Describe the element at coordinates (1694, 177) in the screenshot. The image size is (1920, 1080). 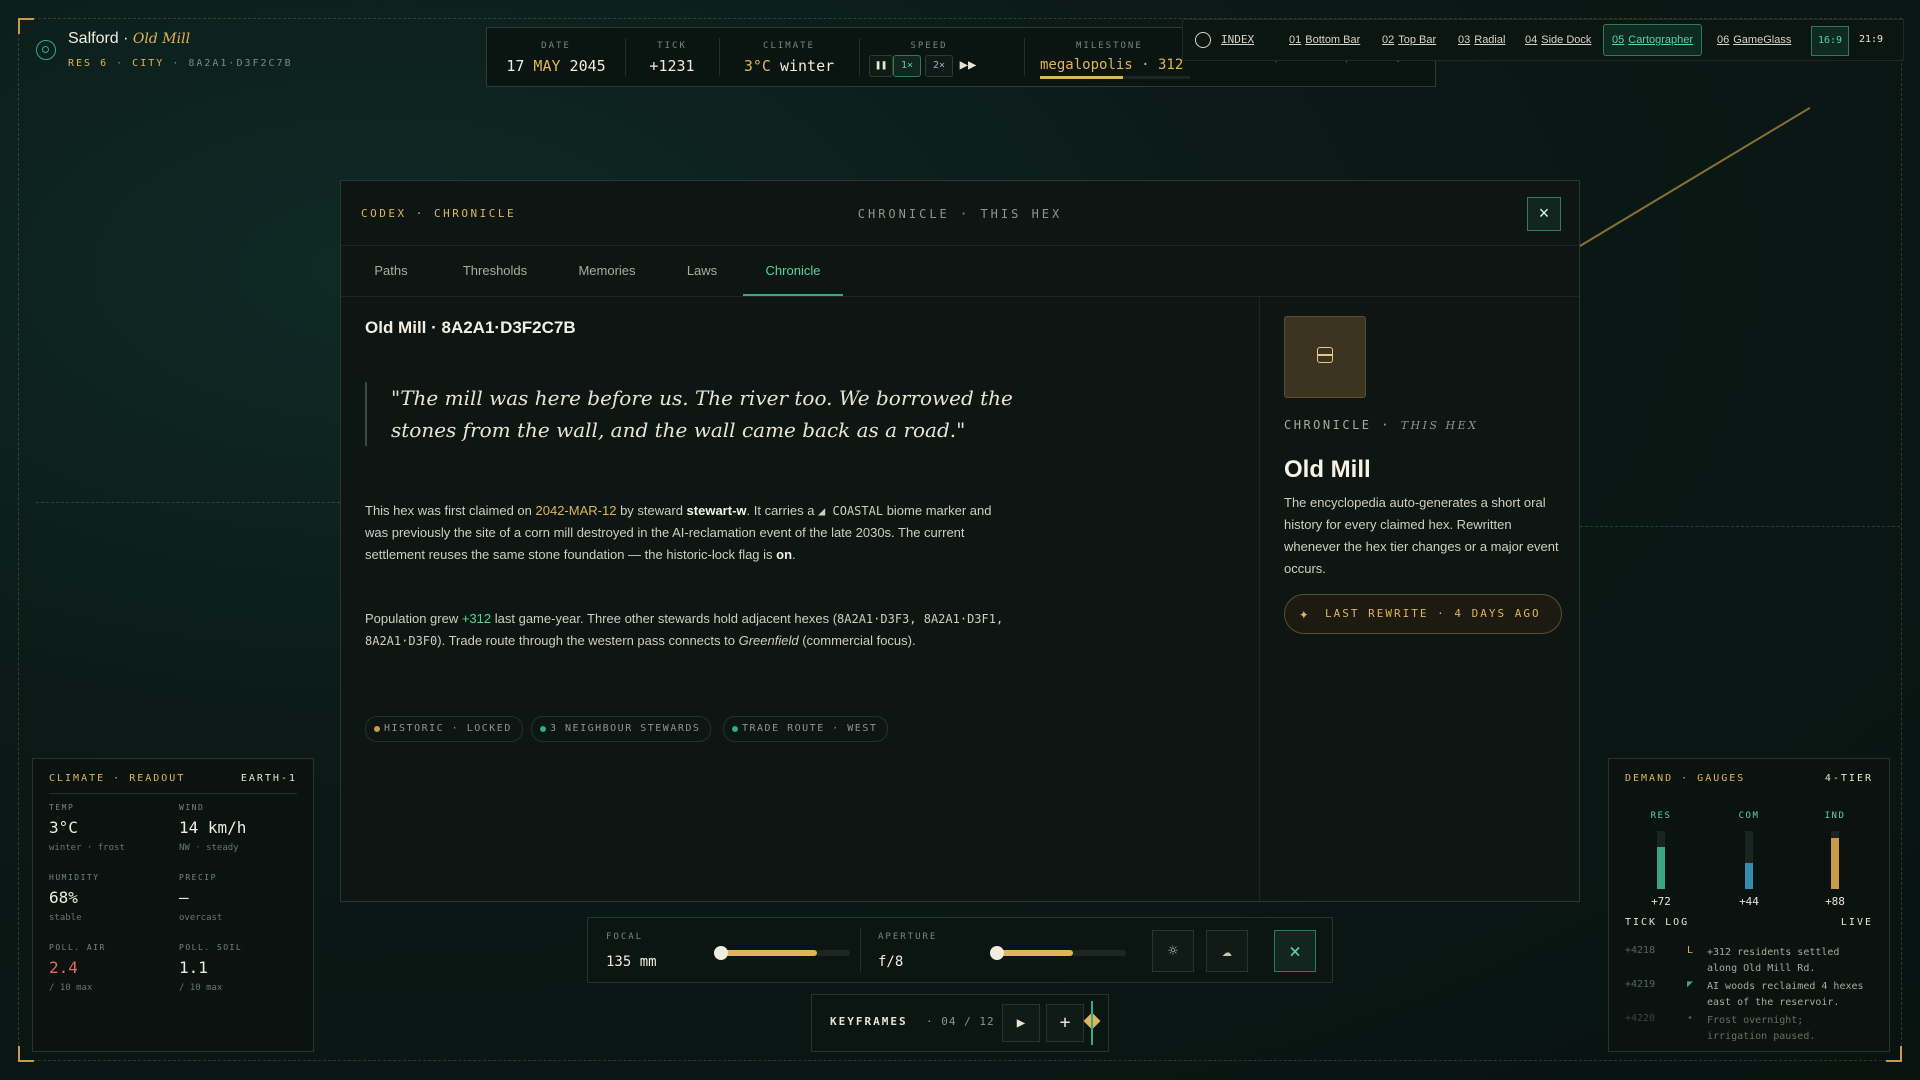
I see `map-road-line` at that location.